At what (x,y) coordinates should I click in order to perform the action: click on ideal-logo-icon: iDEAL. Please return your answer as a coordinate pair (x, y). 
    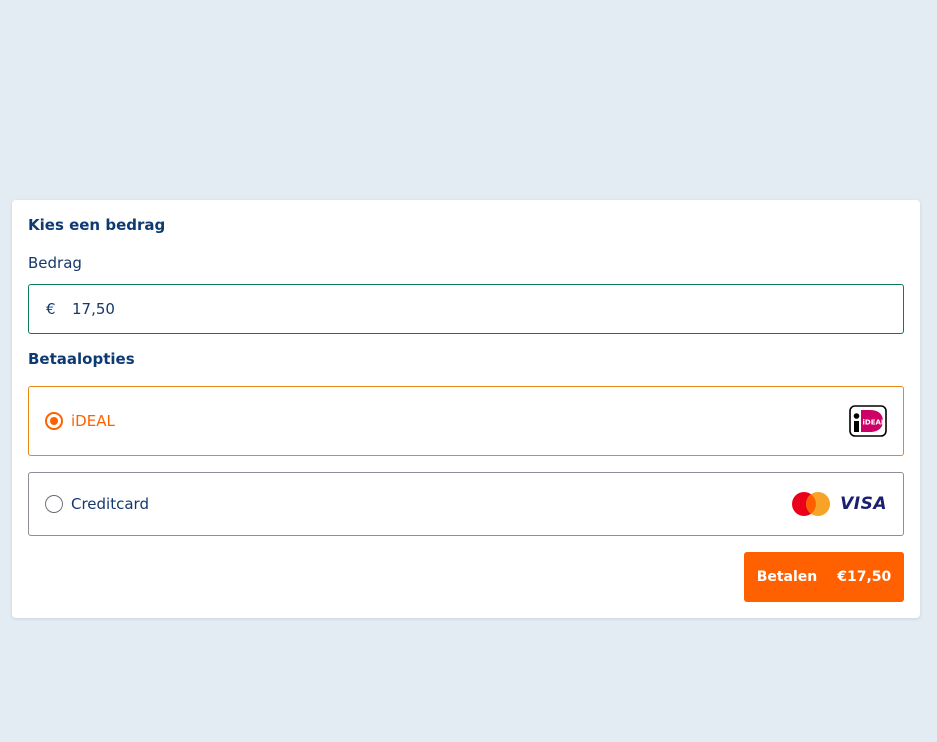
    Looking at the image, I should click on (868, 421).